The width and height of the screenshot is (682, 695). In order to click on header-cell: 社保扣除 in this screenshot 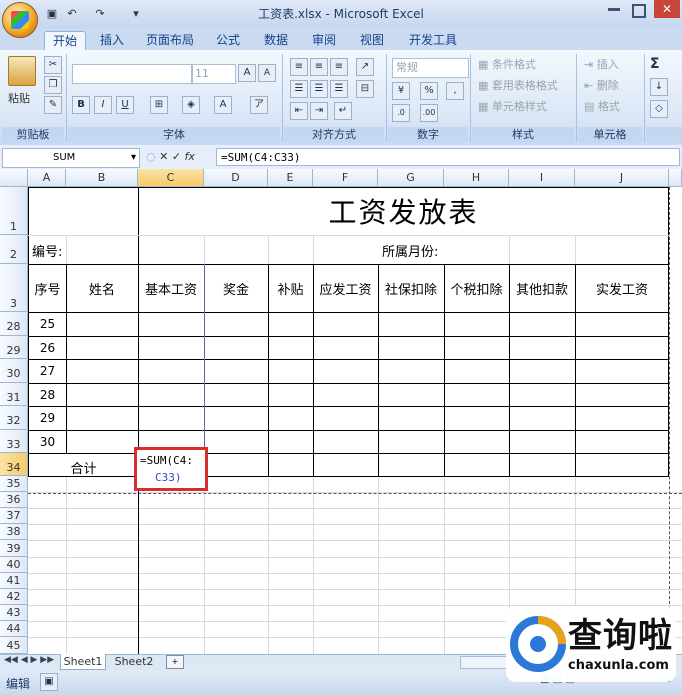, I will do `click(411, 288)`.